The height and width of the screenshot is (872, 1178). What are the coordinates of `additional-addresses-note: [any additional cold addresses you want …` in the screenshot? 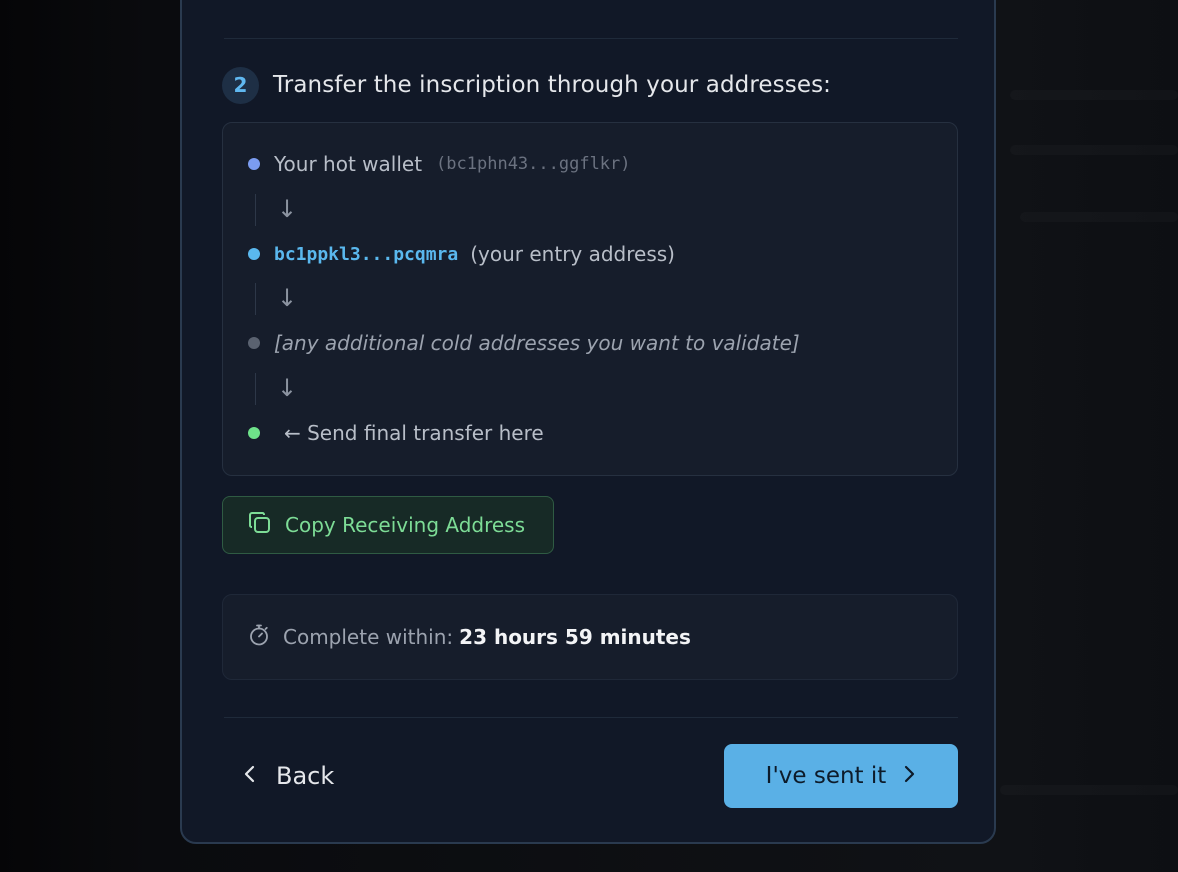 It's located at (537, 343).